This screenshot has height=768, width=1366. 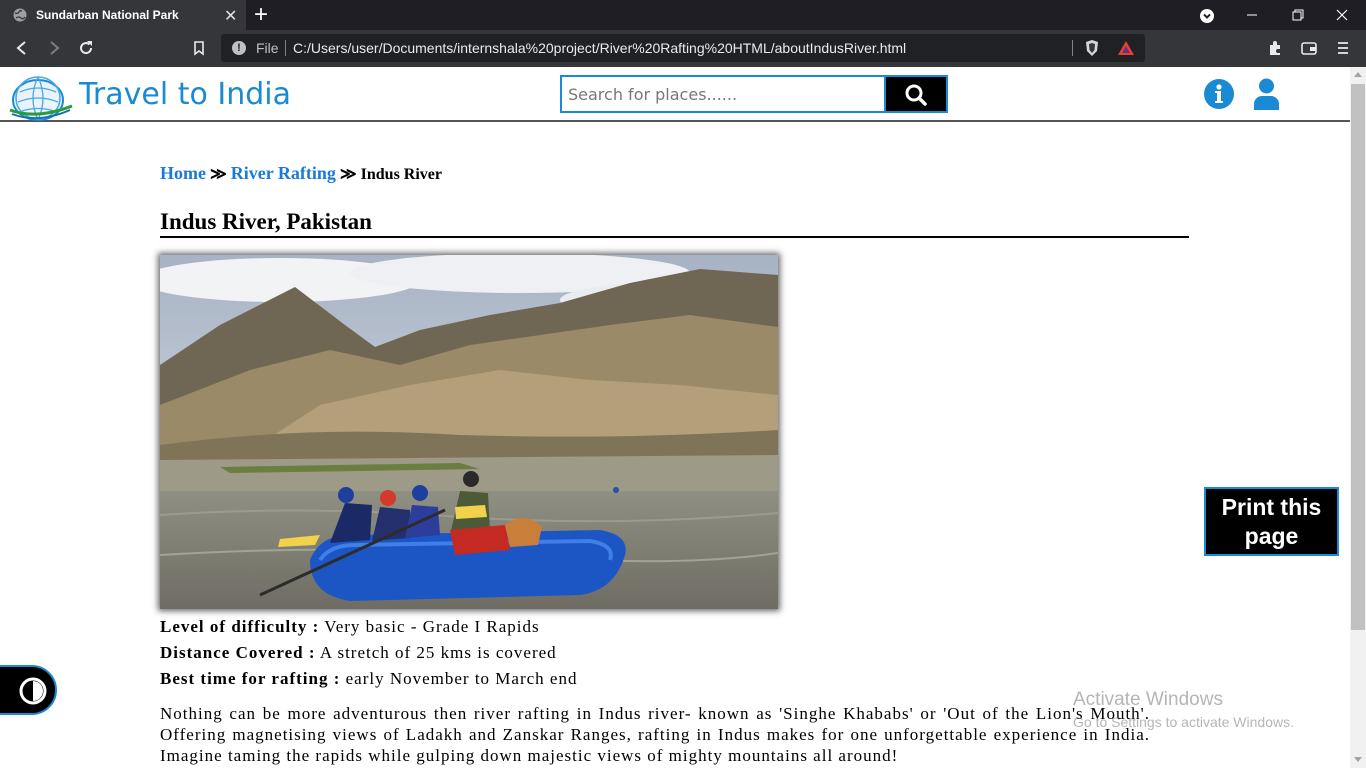 I want to click on restore-button, so click(x=1299, y=15).